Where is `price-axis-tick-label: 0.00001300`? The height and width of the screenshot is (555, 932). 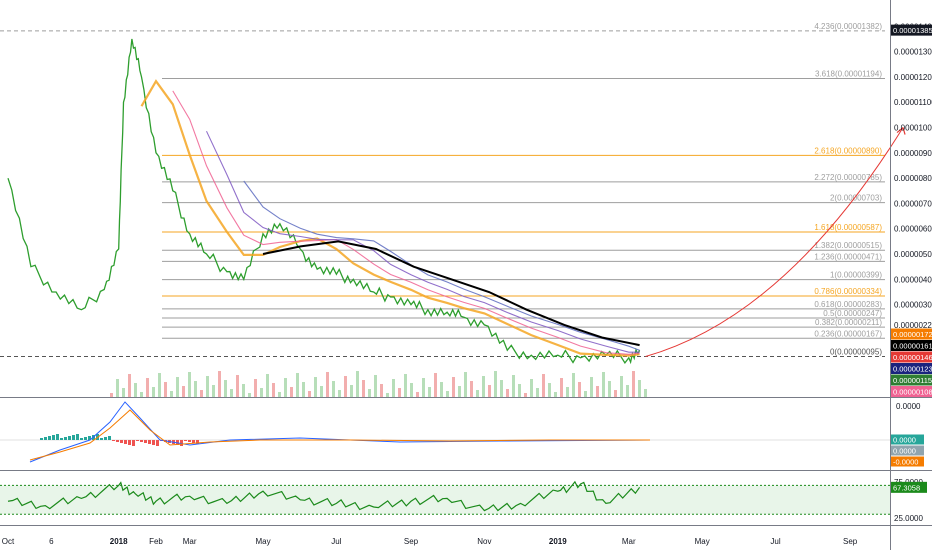
price-axis-tick-label: 0.00001300 is located at coordinates (913, 52).